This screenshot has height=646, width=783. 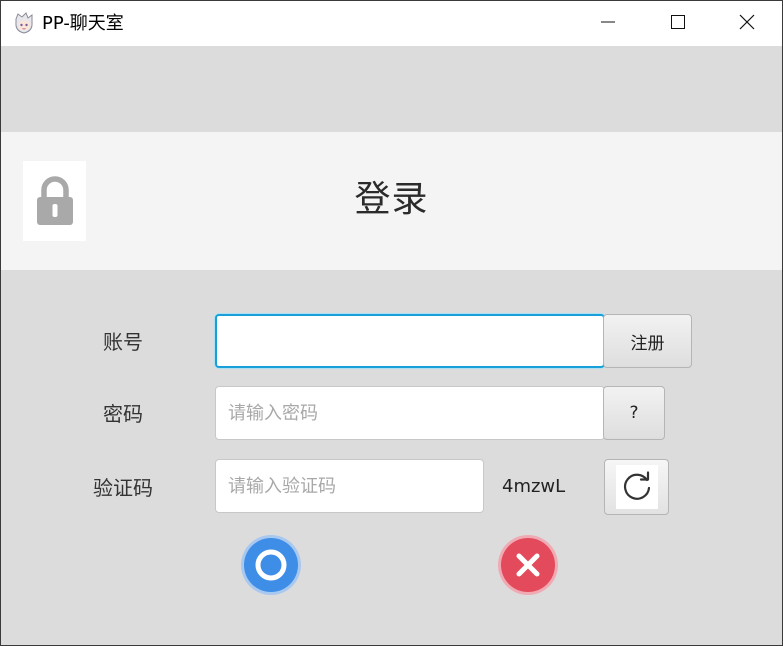 I want to click on window-title: PP-聊天室, so click(x=83, y=23).